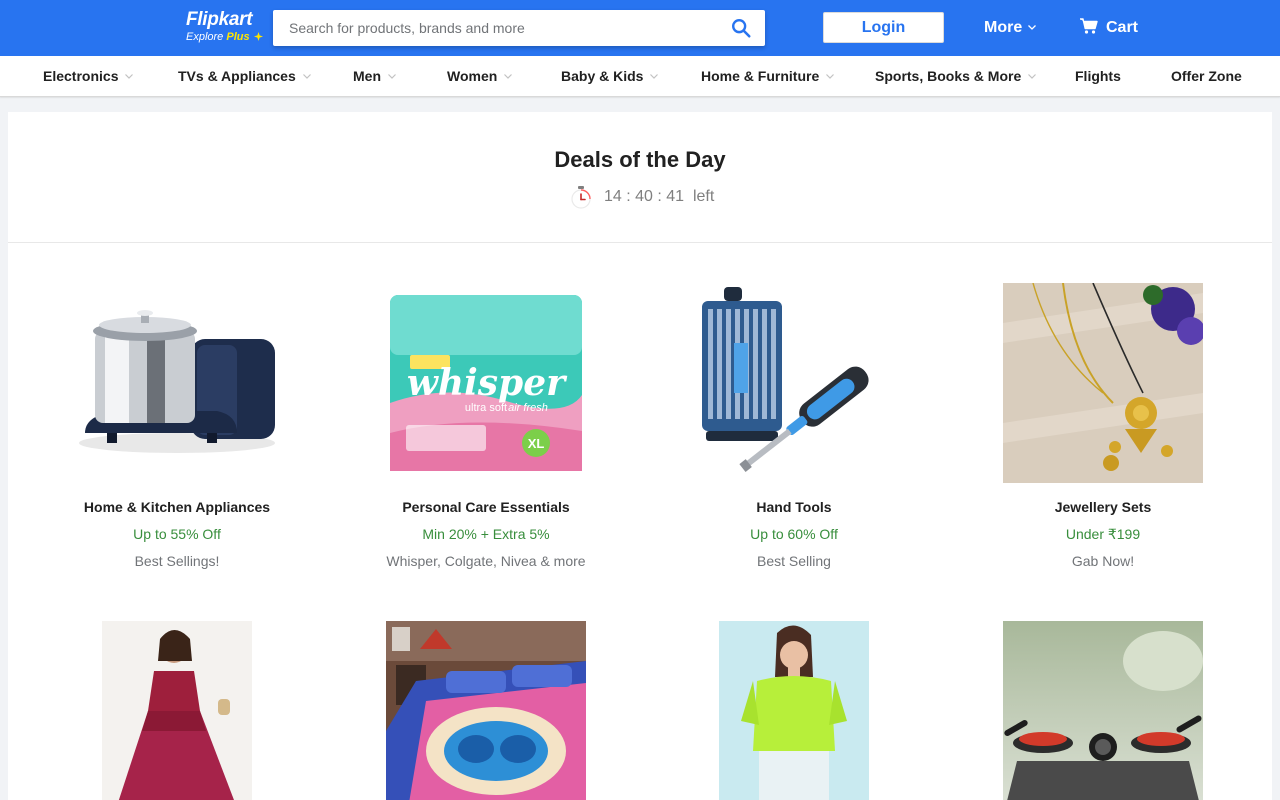  I want to click on search-icon, so click(741, 28).